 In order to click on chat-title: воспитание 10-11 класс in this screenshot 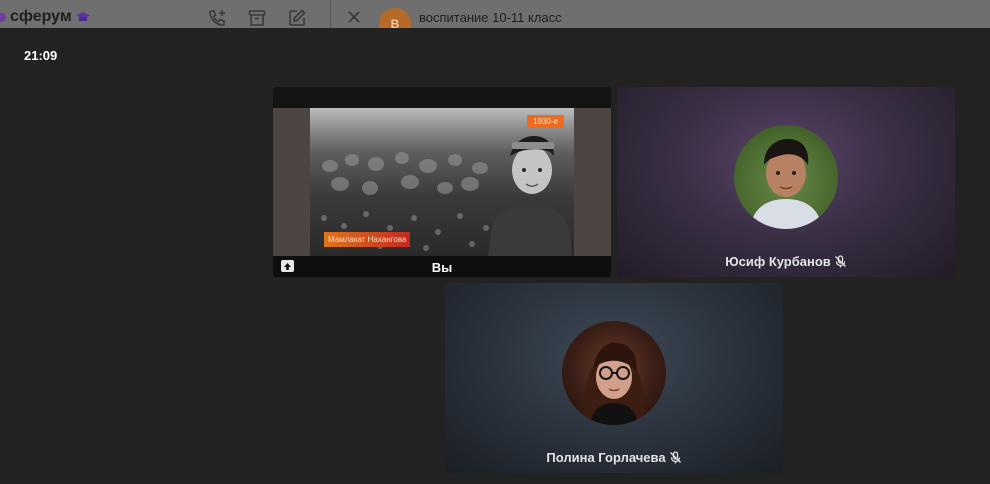, I will do `click(490, 17)`.